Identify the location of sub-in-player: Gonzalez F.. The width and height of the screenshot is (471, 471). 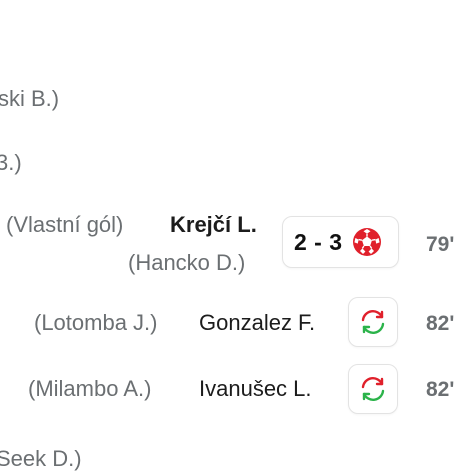
(257, 323).